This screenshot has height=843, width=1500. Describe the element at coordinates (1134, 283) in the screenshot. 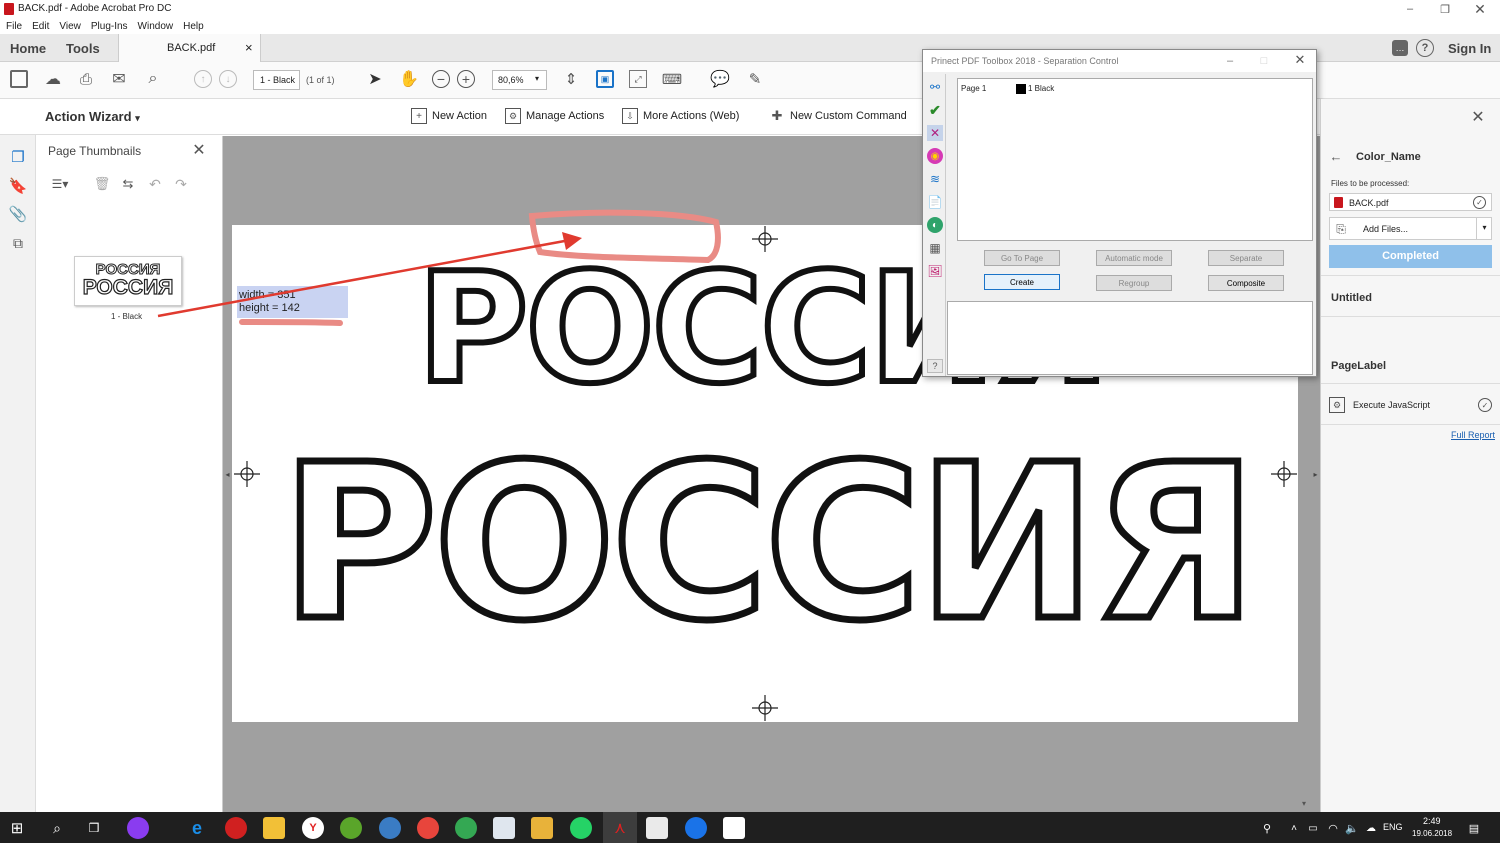

I see `regroup-button: Regroup` at that location.